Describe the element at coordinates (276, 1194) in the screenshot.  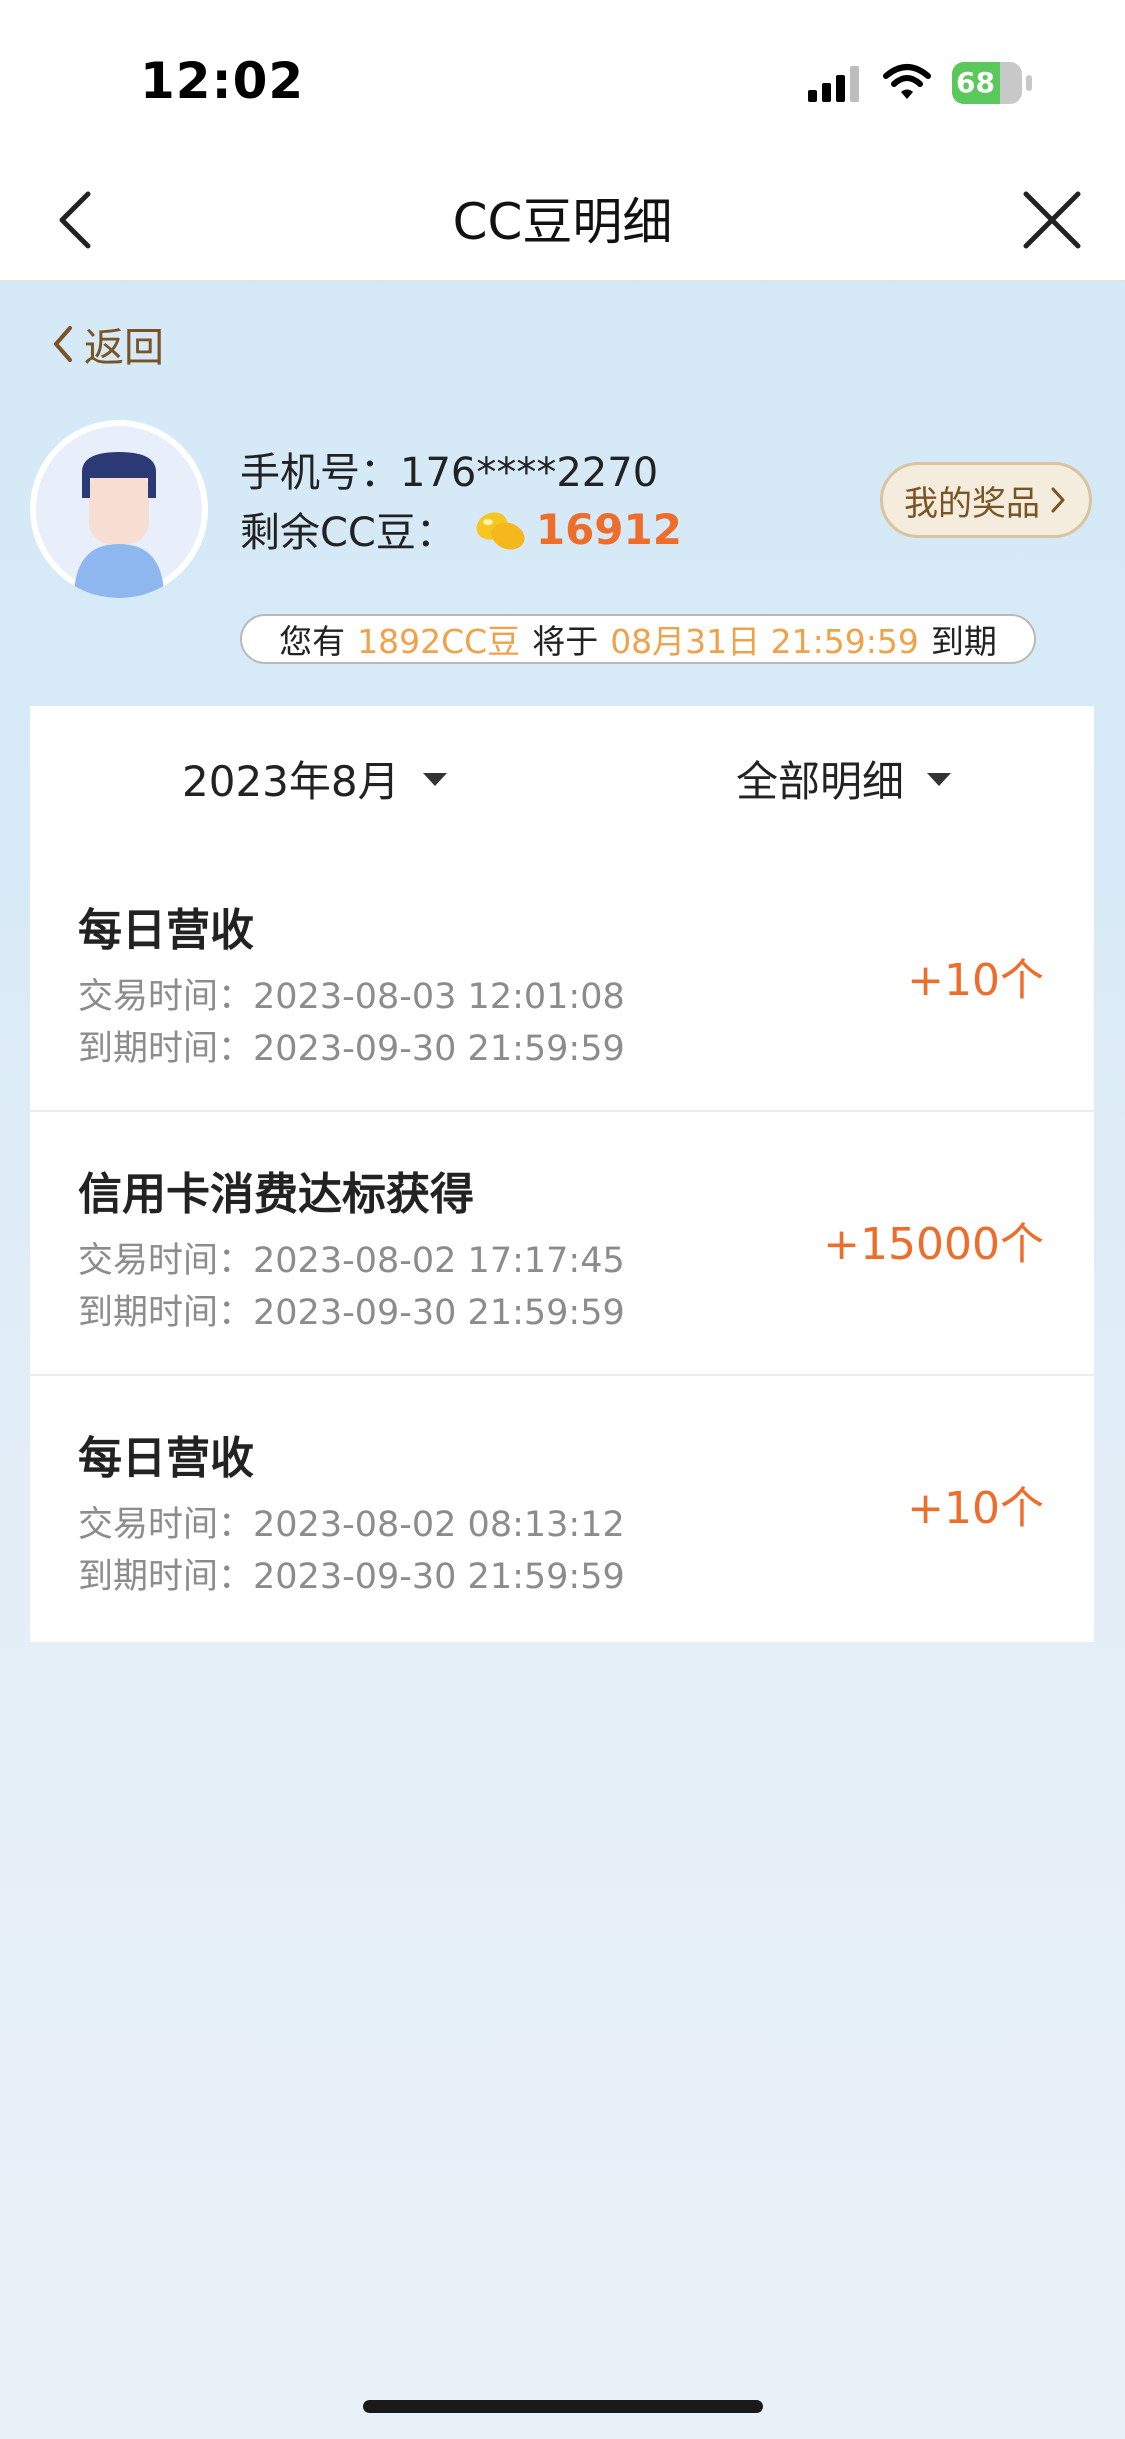
I see `record-title: 信用卡消费达标获得` at that location.